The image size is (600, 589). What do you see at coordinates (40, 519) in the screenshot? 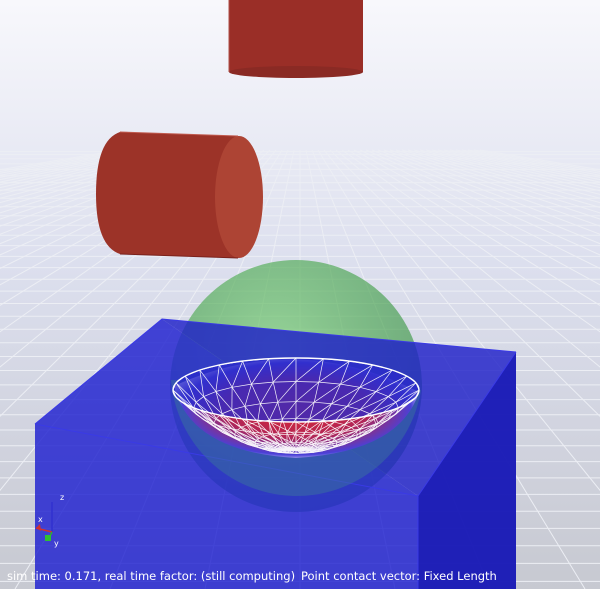
I see `axis-x-label: x` at bounding box center [40, 519].